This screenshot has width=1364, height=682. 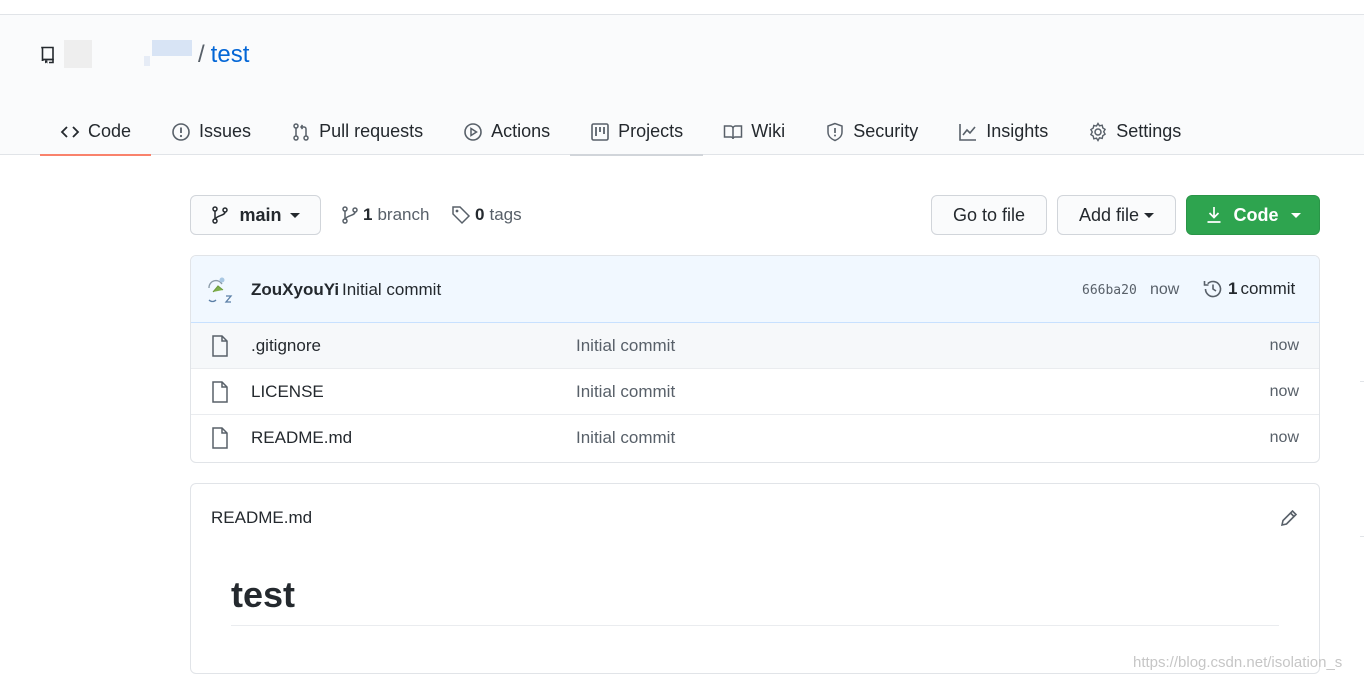 What do you see at coordinates (480, 214) in the screenshot?
I see `tag-count: 0` at bounding box center [480, 214].